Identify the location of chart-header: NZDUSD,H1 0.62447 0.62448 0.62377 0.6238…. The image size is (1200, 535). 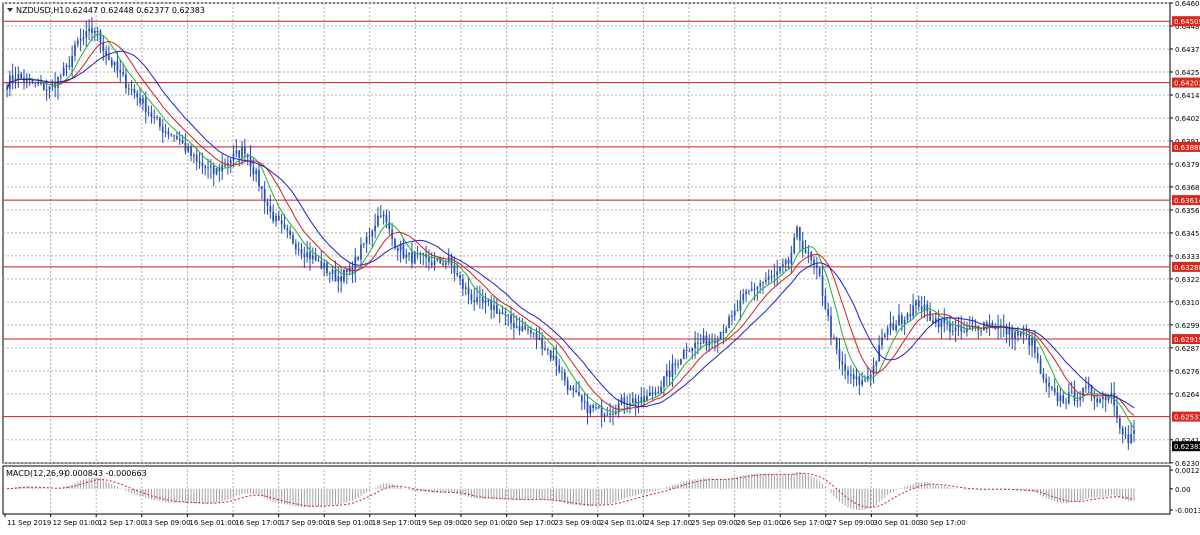
(106, 10).